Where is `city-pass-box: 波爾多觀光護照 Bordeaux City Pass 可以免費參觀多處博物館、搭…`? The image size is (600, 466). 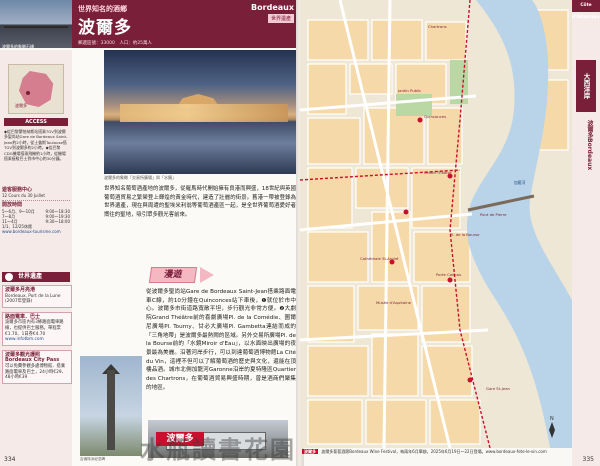 city-pass-box: 波爾多觀光護照 Bordeaux City Pass 可以免費參觀多處博物館、搭… is located at coordinates (37, 366).